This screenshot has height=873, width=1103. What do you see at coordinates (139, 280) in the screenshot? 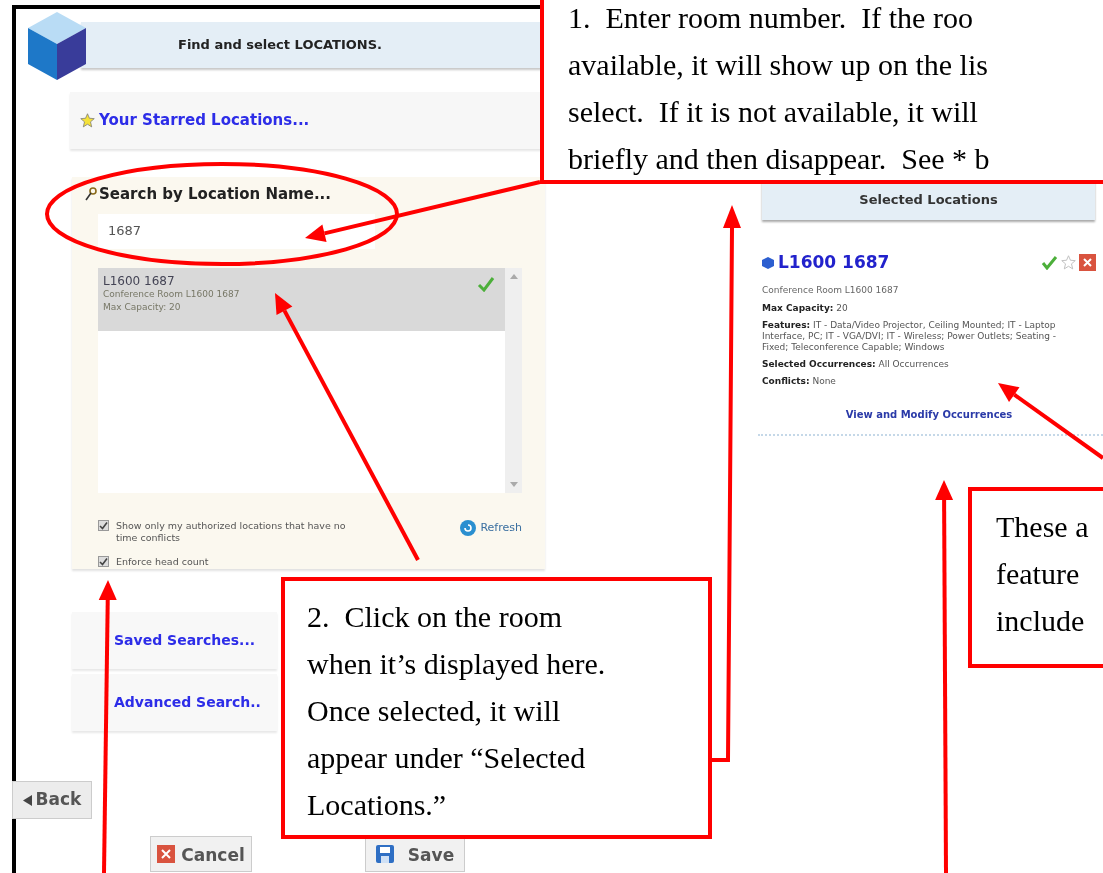
I see `result-name: L1600 1687` at bounding box center [139, 280].